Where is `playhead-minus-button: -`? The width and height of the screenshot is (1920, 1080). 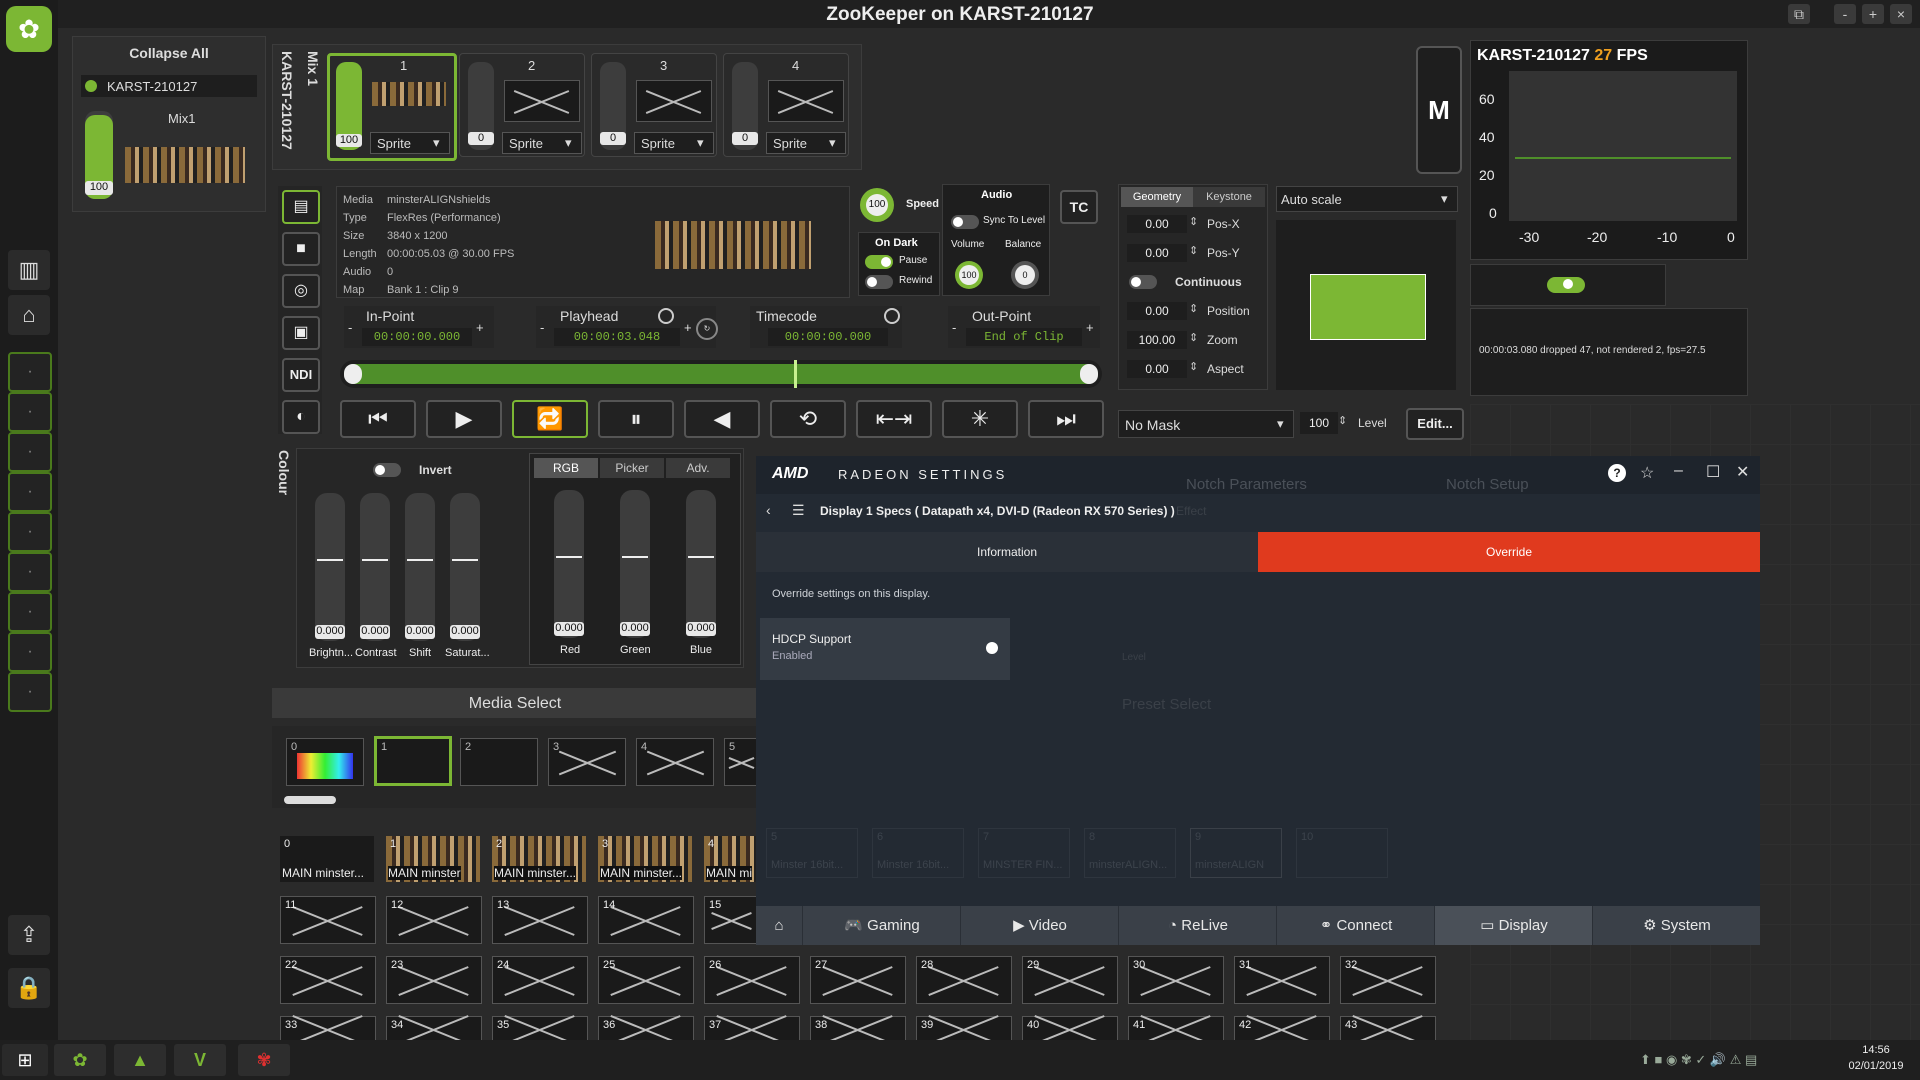
playhead-minus-button: - is located at coordinates (542, 327).